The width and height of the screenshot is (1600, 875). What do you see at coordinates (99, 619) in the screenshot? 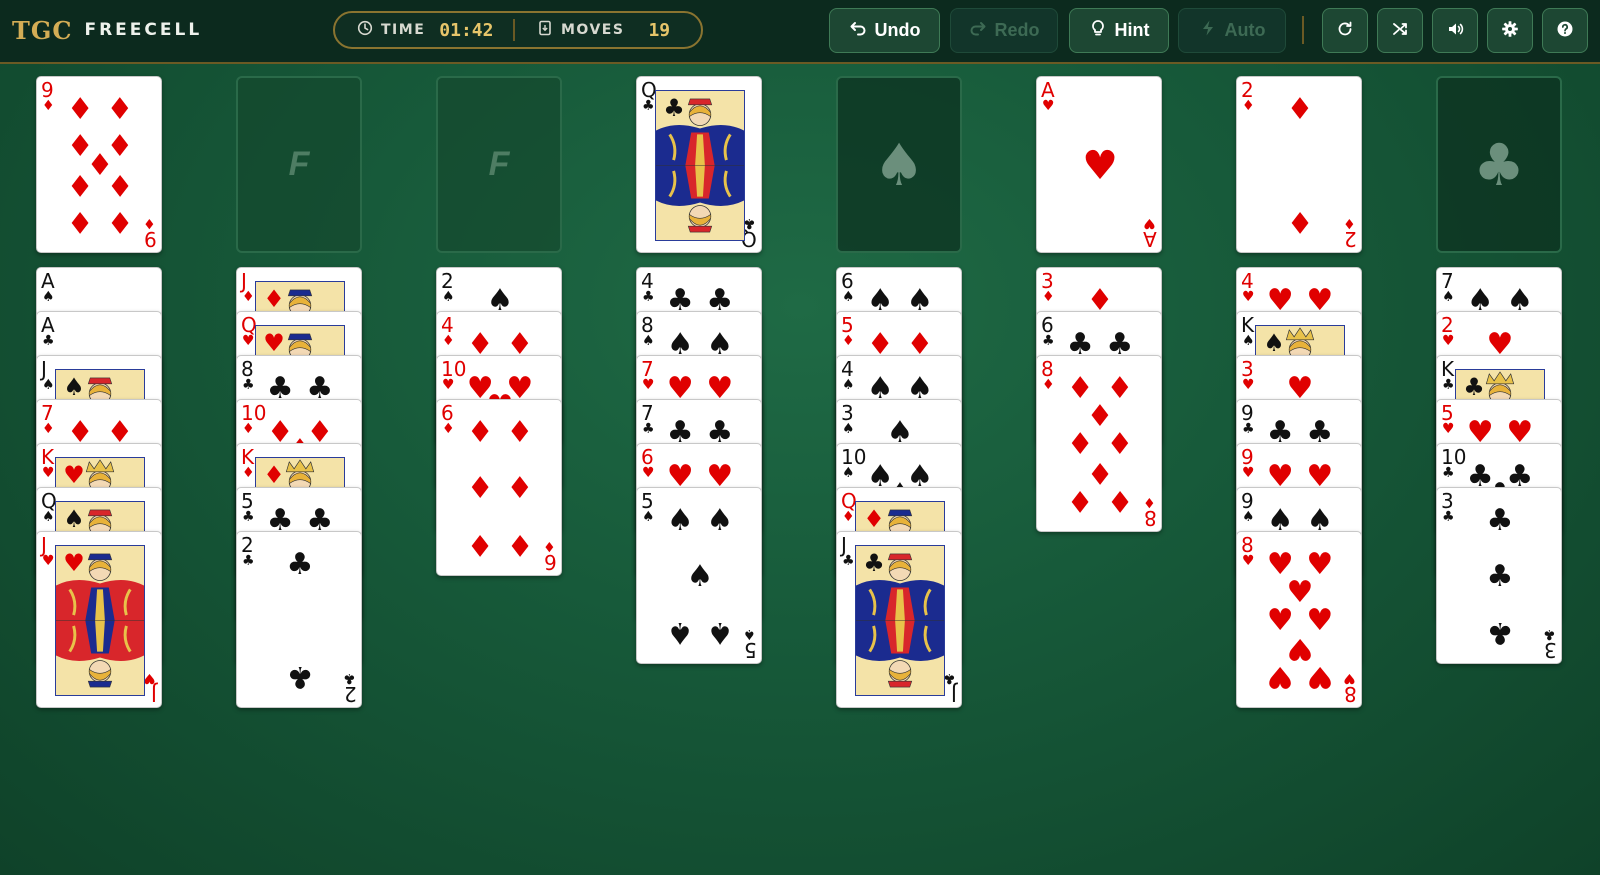
I see `tableau-1-card-7: J ♥ J ♥ ♥` at bounding box center [99, 619].